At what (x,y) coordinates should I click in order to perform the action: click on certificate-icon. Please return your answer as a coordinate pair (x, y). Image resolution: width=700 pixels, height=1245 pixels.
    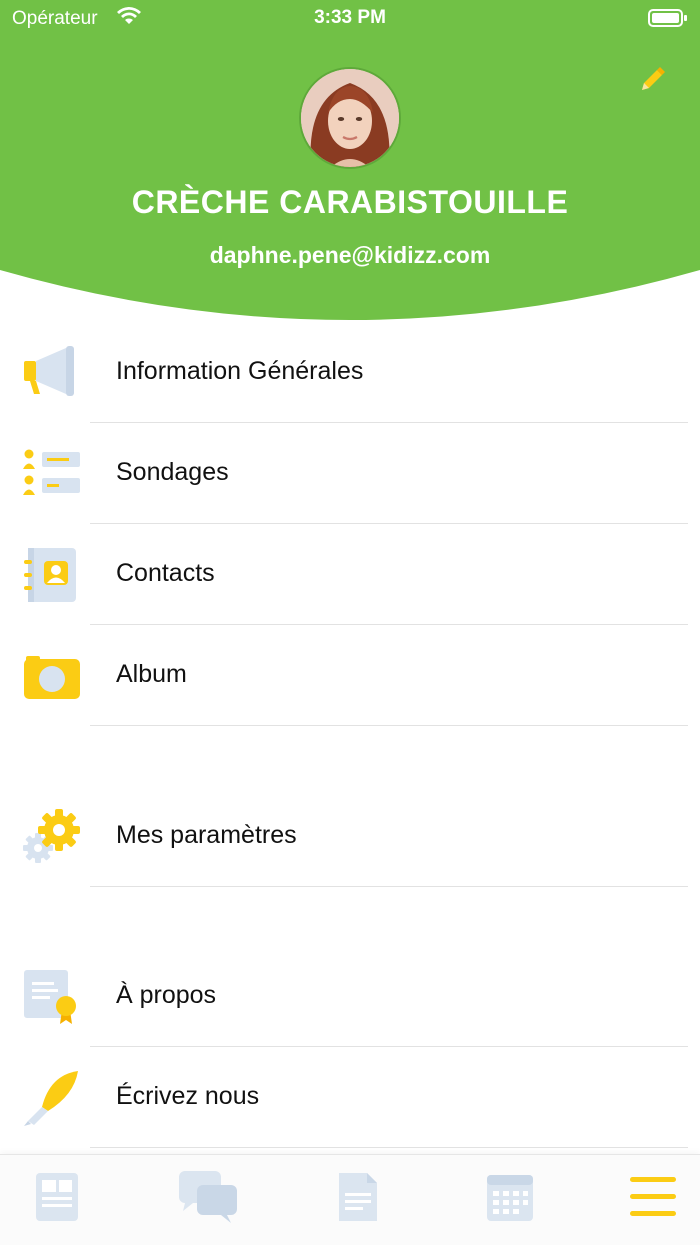
    Looking at the image, I should click on (50, 997).